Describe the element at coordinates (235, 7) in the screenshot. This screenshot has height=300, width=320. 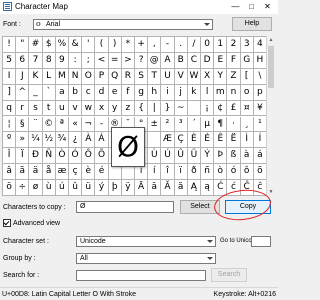
I see `minimize-icon: —` at that location.